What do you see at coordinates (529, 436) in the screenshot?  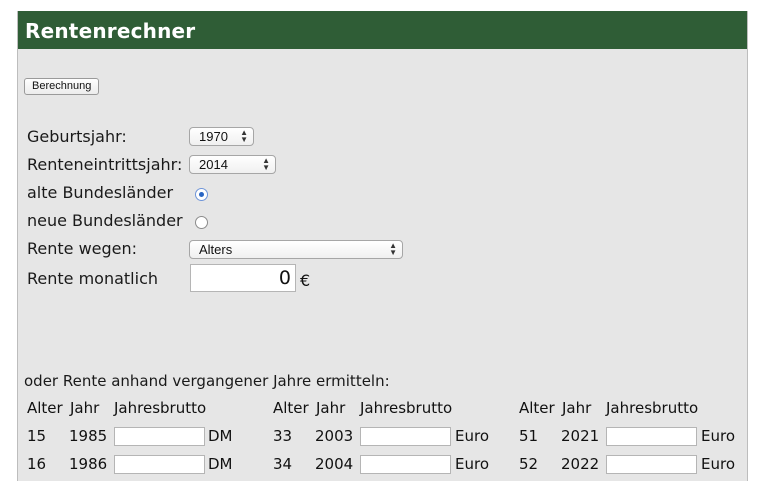 I see `alter-cell: 51` at bounding box center [529, 436].